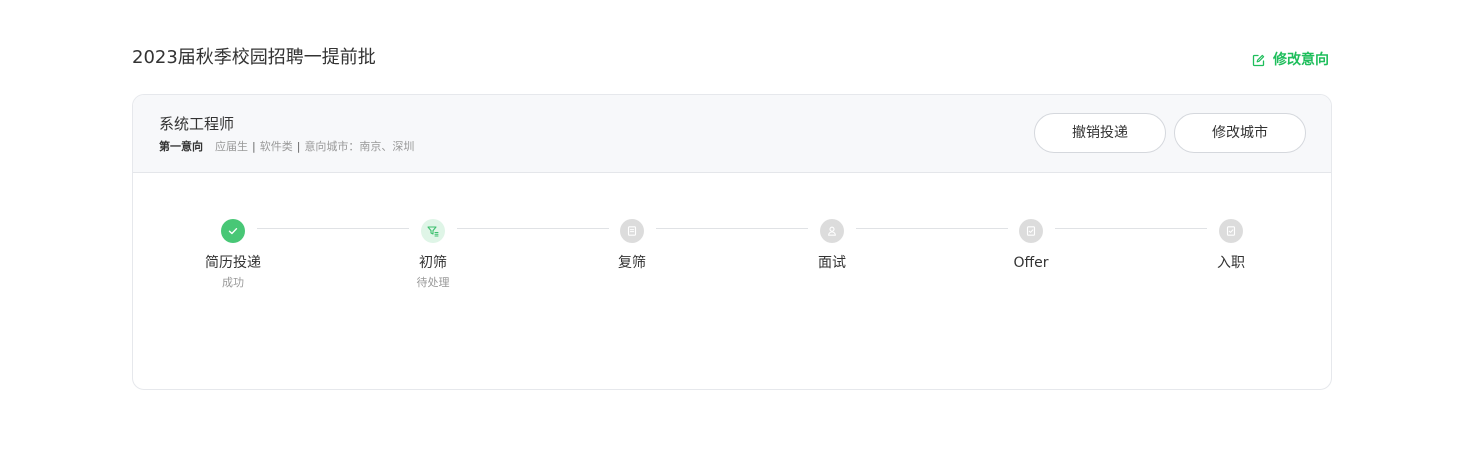  I want to click on withdraw-application-button: 撤销投递, so click(1100, 133).